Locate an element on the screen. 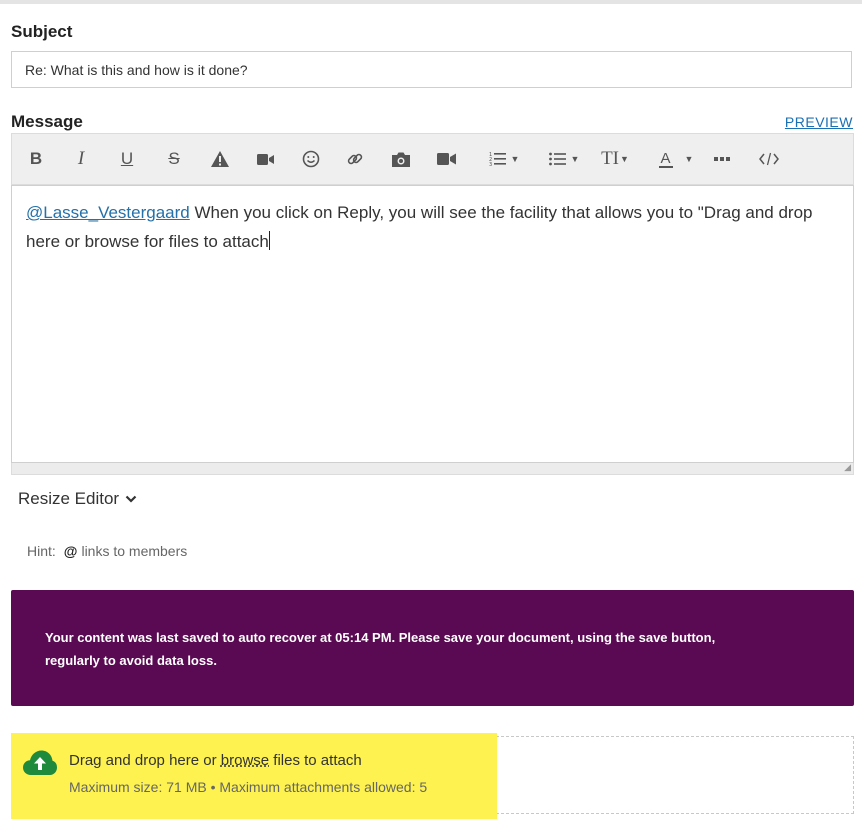  insert-photo-button is located at coordinates (401, 159).